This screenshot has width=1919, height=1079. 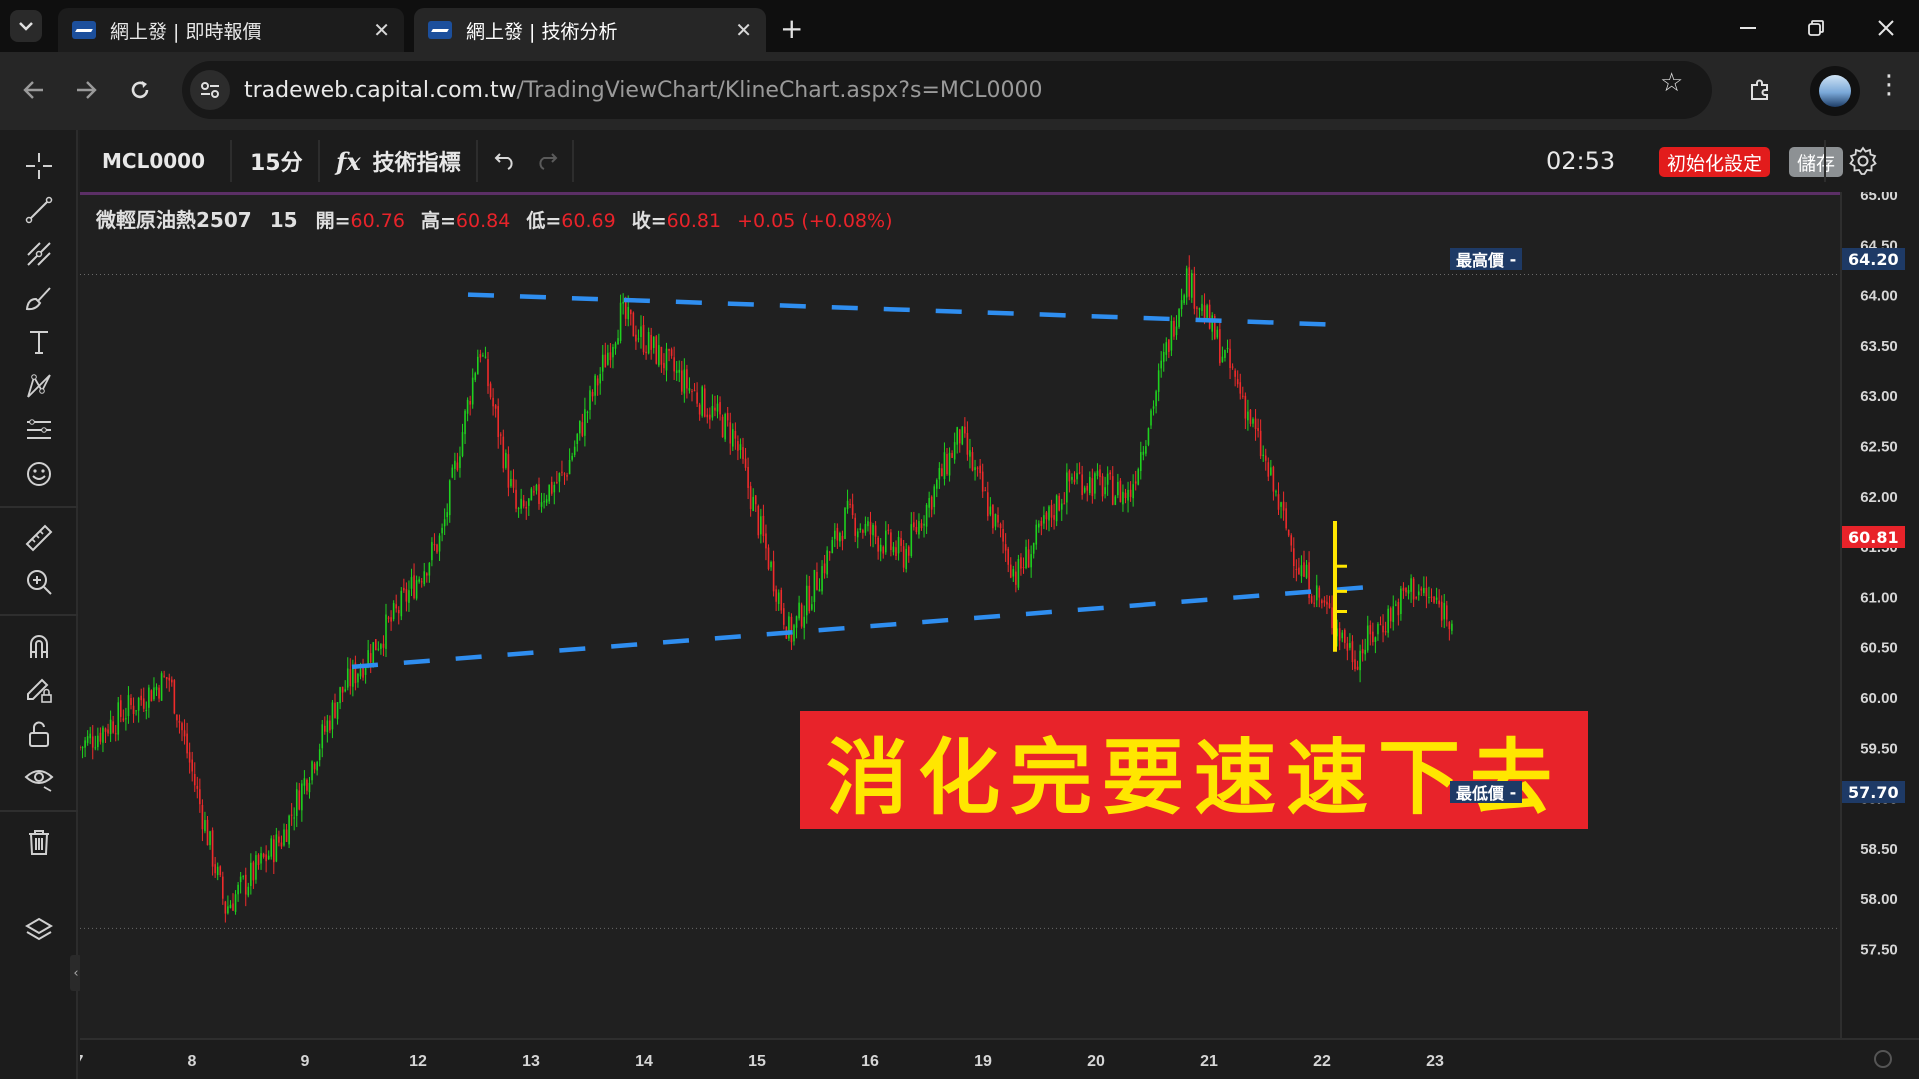 I want to click on indicators-button: fx 技術指標, so click(x=398, y=161).